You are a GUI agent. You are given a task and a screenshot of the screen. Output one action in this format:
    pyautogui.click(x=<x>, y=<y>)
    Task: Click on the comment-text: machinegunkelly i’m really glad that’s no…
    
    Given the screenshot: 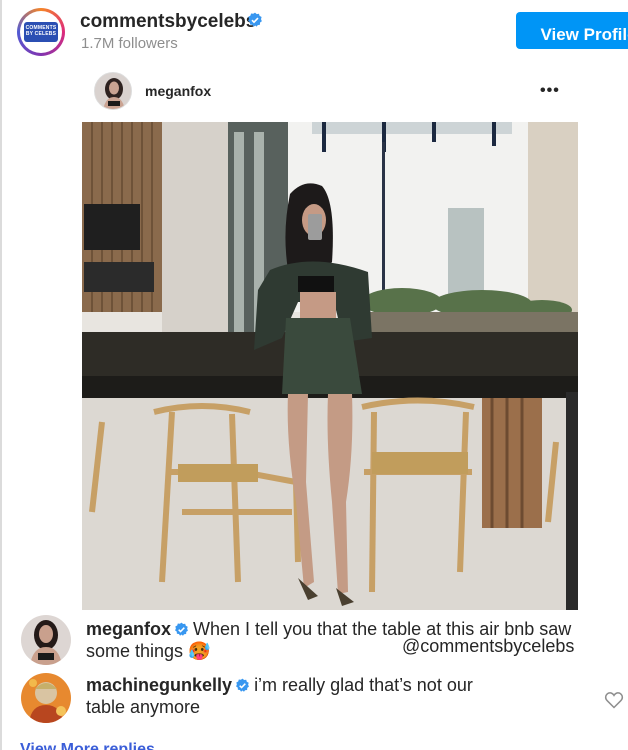 What is the action you would take?
    pyautogui.click(x=279, y=685)
    